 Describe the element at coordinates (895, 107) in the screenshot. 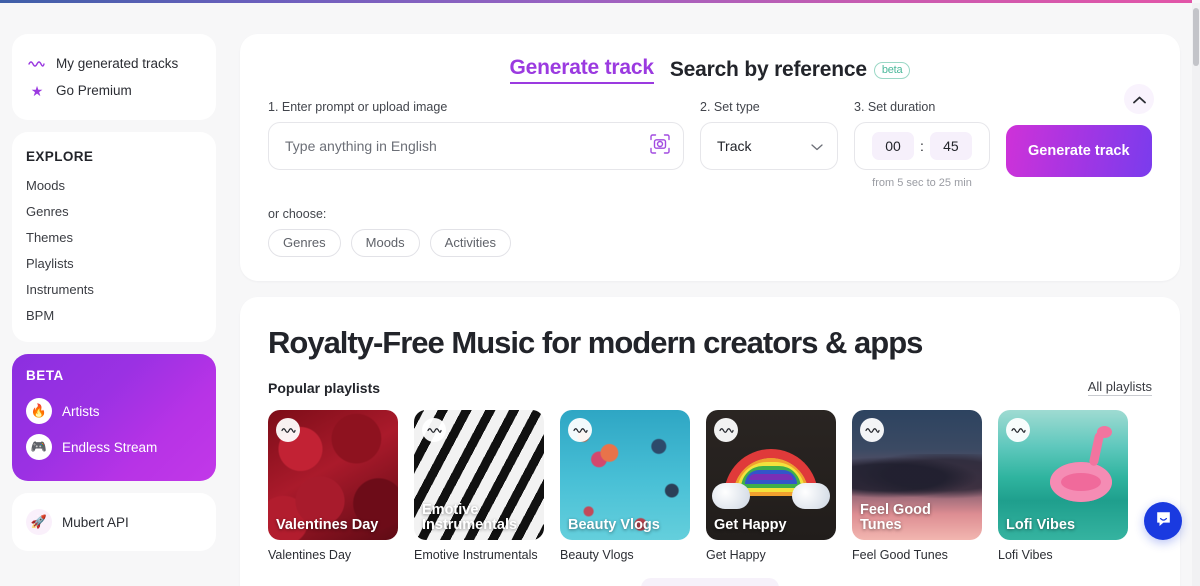

I see `duration-label: 3. Set duration` at that location.